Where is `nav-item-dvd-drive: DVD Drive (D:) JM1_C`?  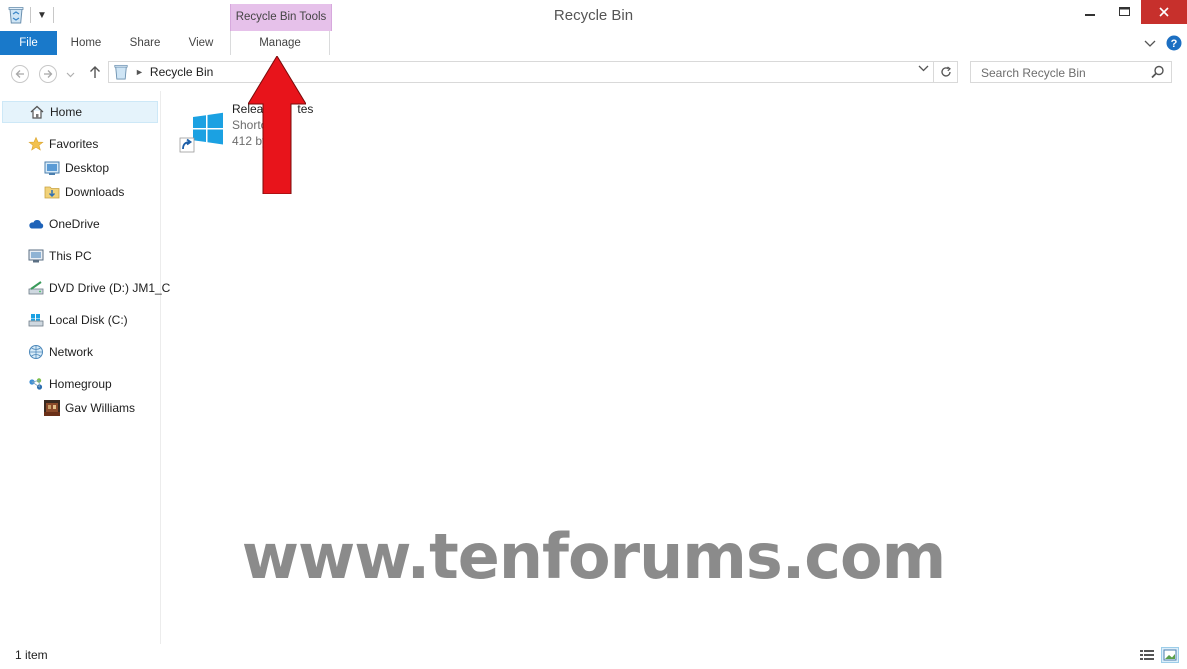 nav-item-dvd-drive: DVD Drive (D:) JM1_C is located at coordinates (93, 288).